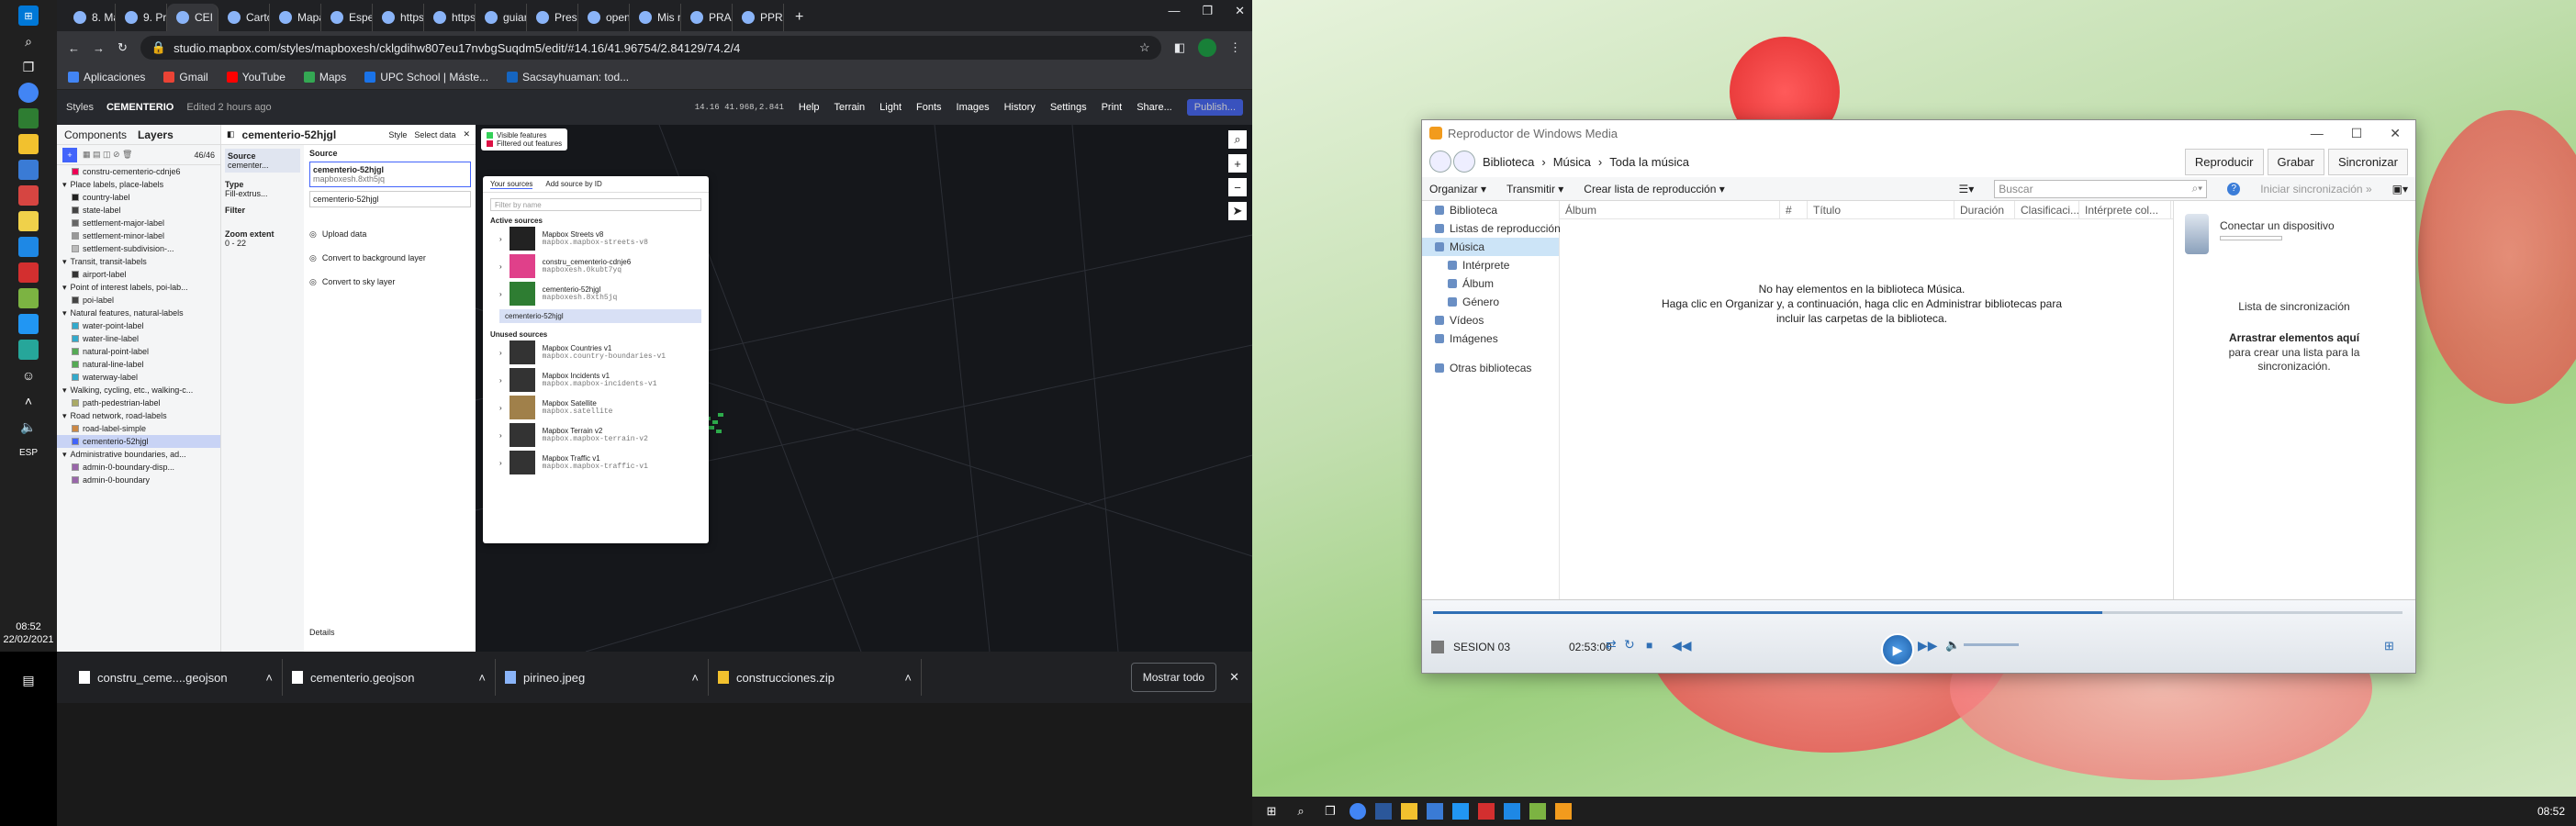 This screenshot has width=2576, height=826. I want to click on minimize-icon: —, so click(2317, 134).